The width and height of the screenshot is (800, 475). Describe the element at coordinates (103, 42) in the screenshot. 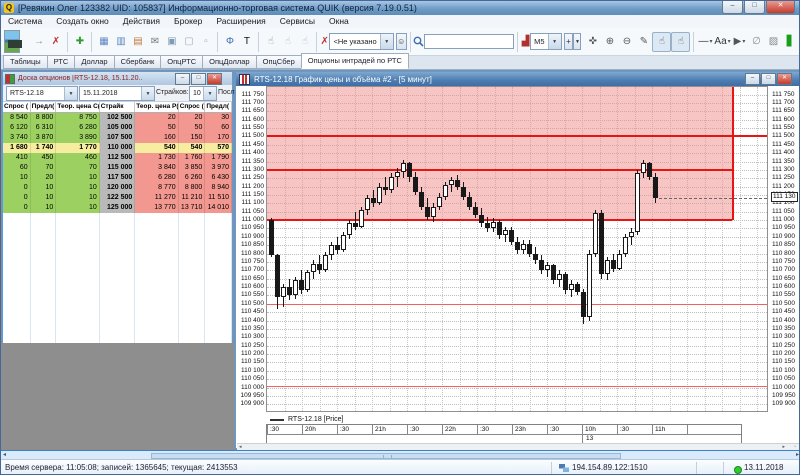

I see `calendar-window-icon: ▦` at that location.